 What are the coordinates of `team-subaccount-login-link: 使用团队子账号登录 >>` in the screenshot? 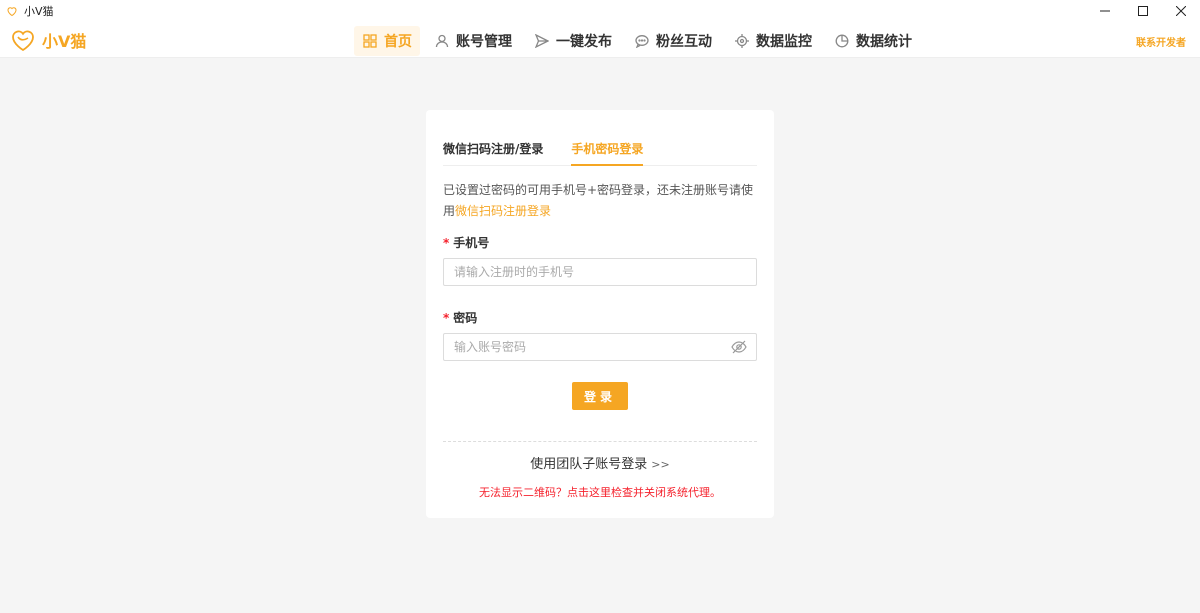 It's located at (600, 462).